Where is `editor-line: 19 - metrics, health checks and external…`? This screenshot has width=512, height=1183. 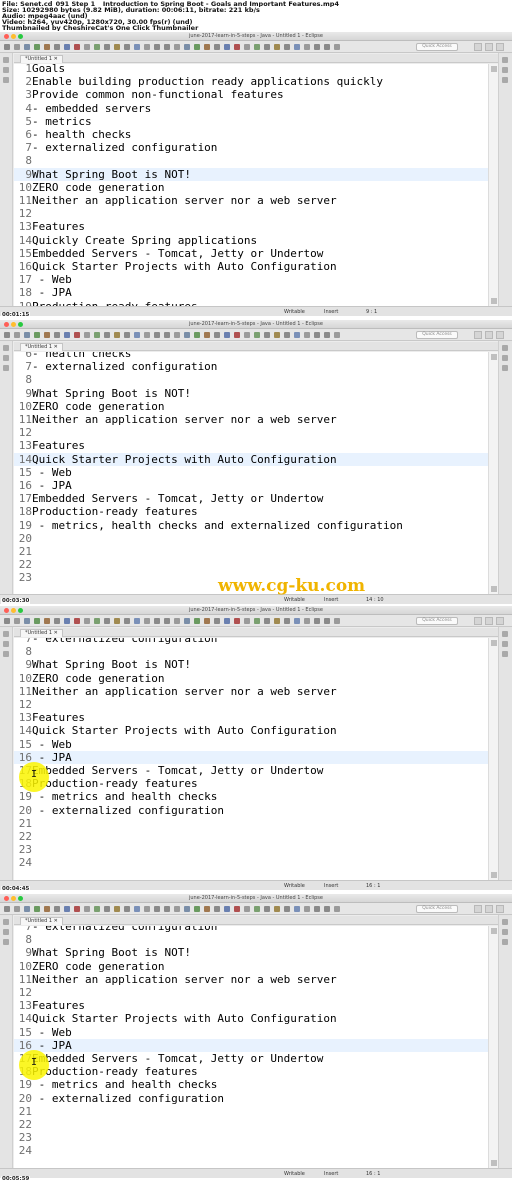
editor-line: 19 - metrics, health checks and external… is located at coordinates (251, 525).